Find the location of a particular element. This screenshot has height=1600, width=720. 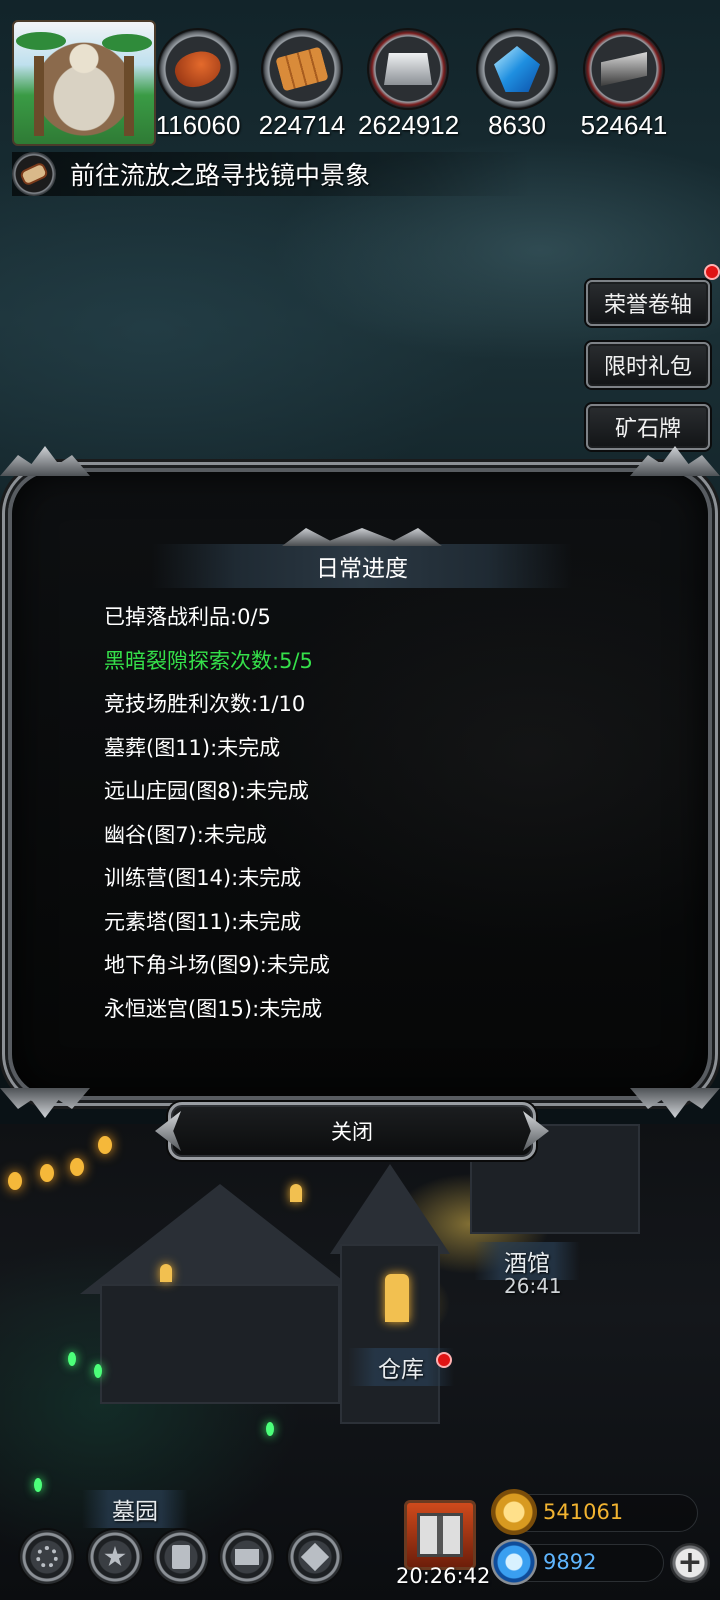

resource-steel-value: 524641 is located at coordinates (624, 125).